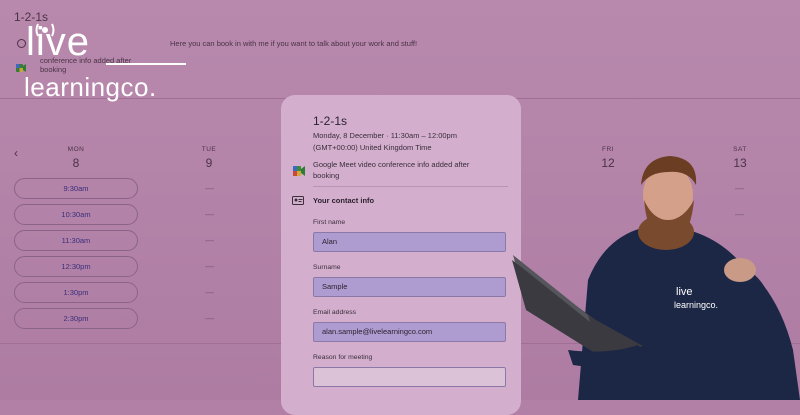 The width and height of the screenshot is (800, 415). I want to click on surname-label: Surname, so click(327, 267).